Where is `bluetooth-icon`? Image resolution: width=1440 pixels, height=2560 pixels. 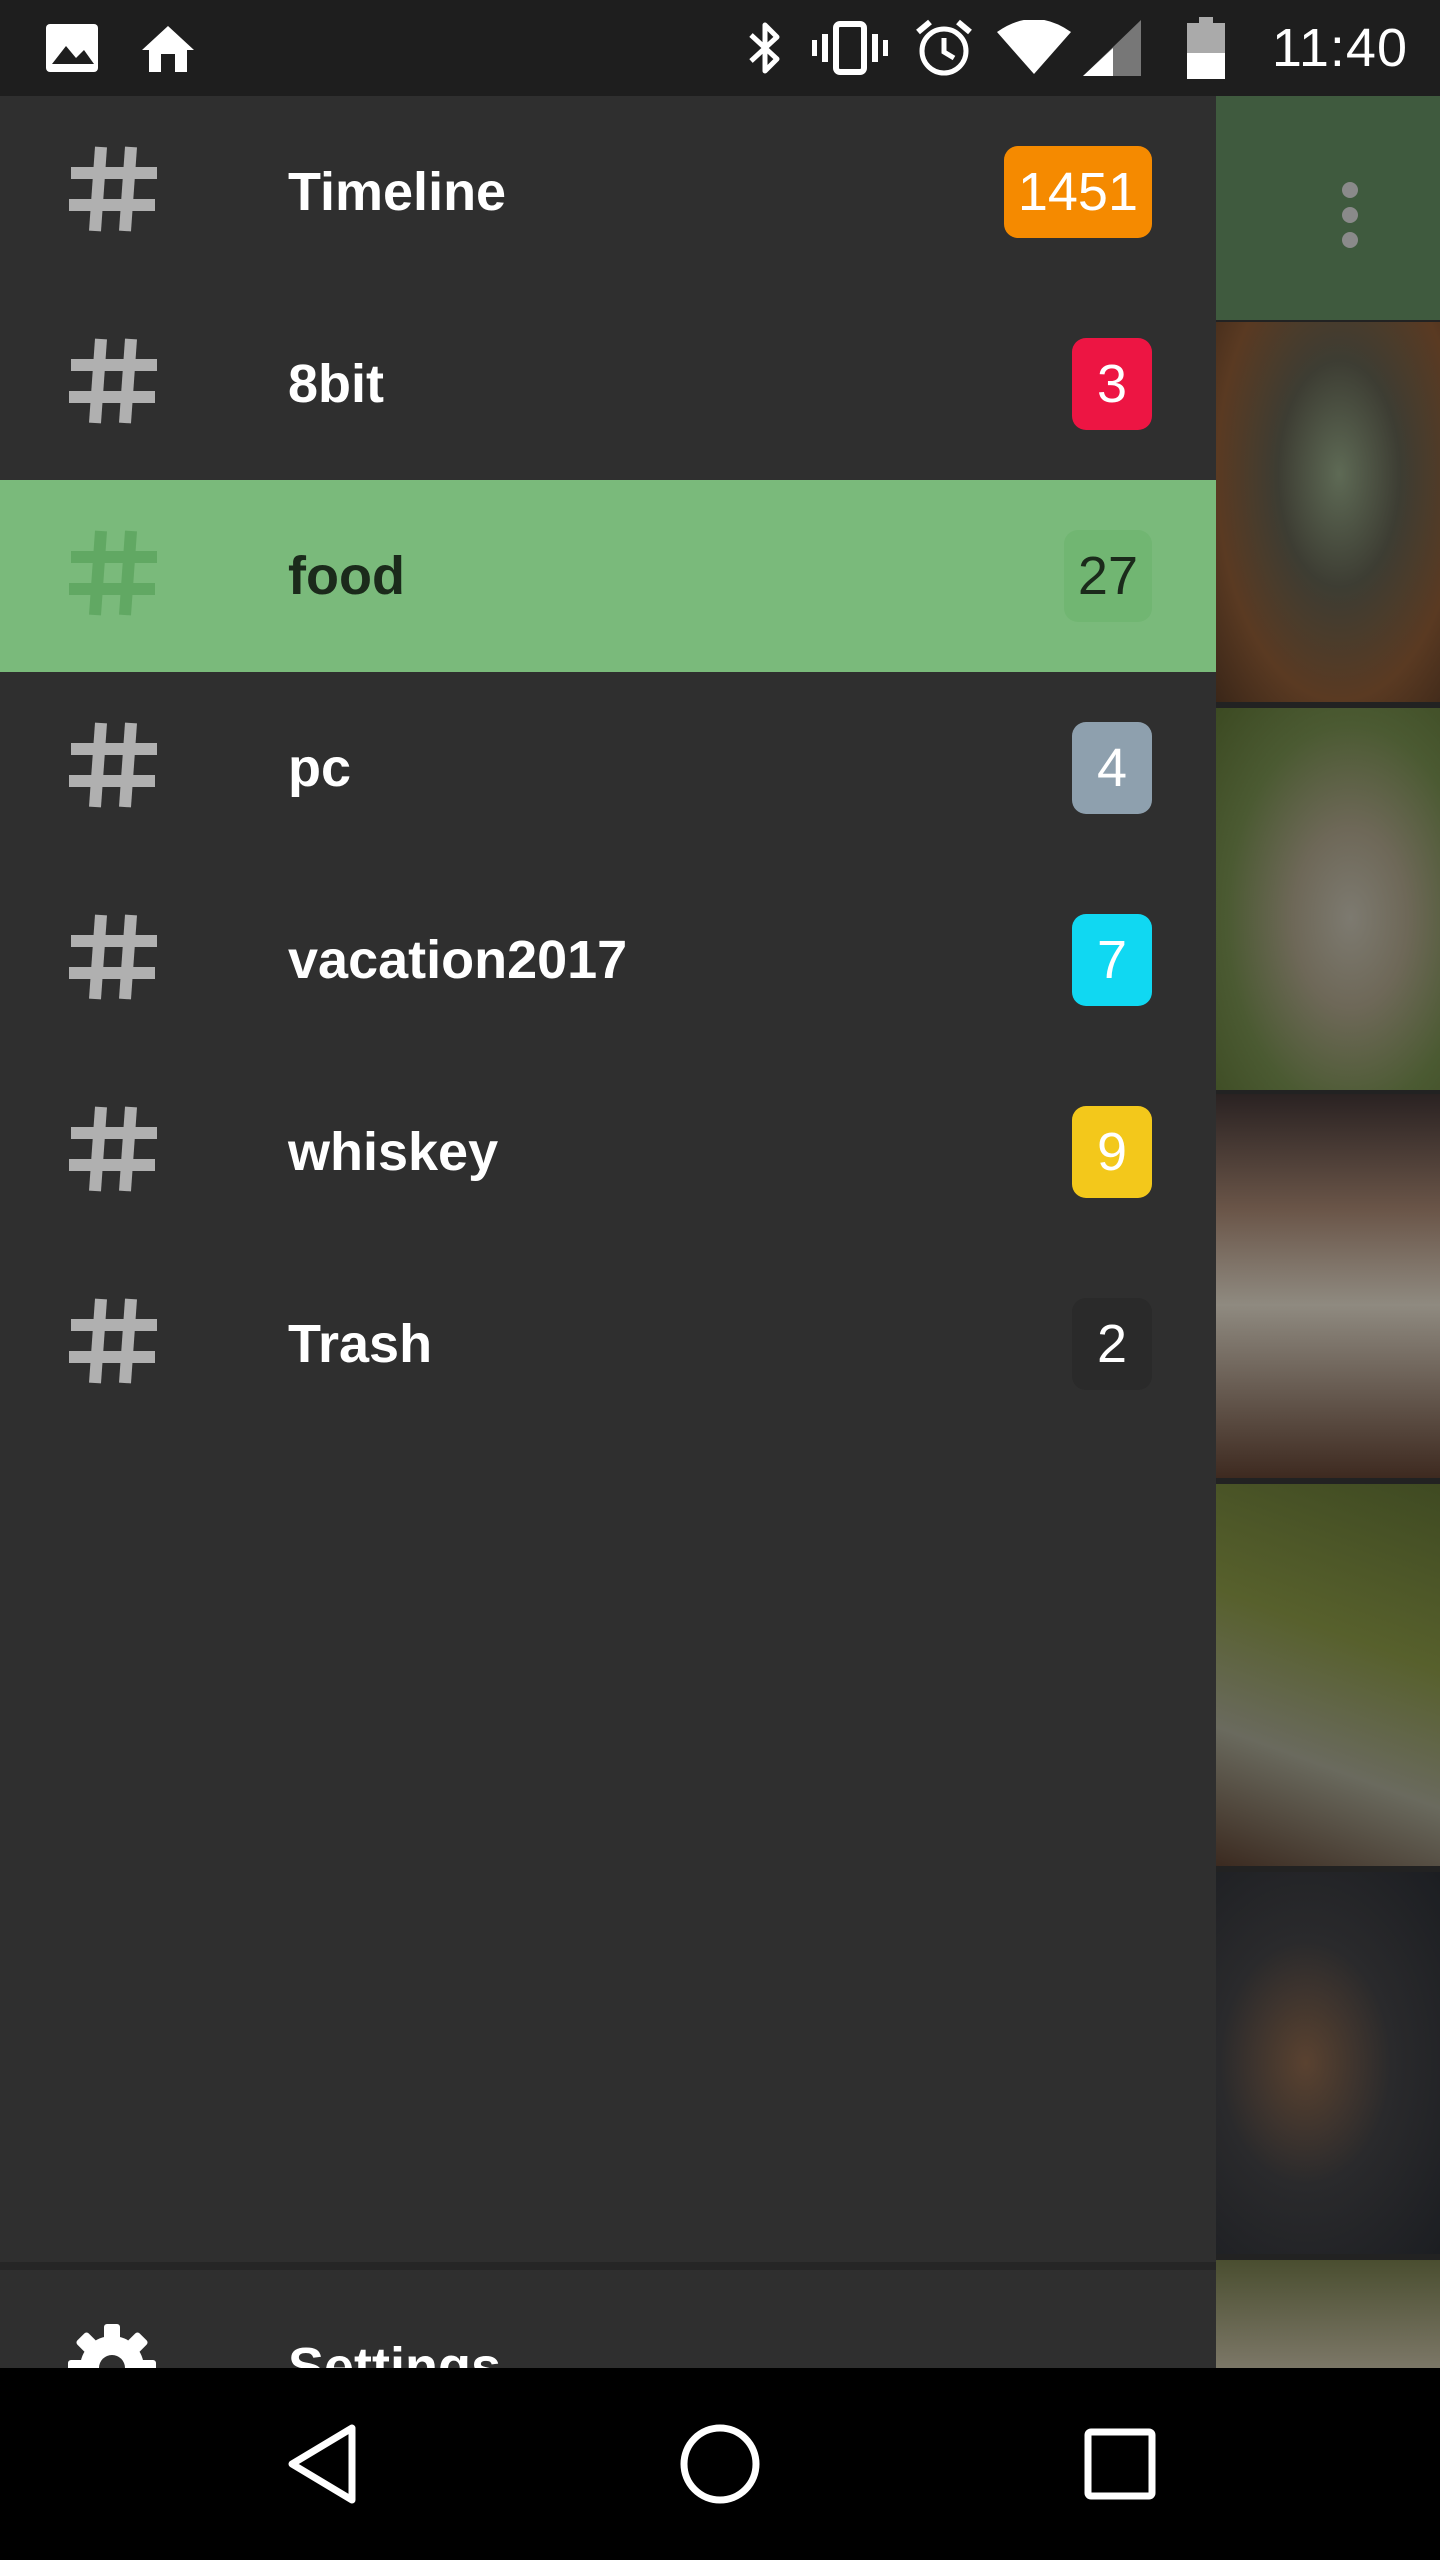
bluetooth-icon is located at coordinates (765, 48).